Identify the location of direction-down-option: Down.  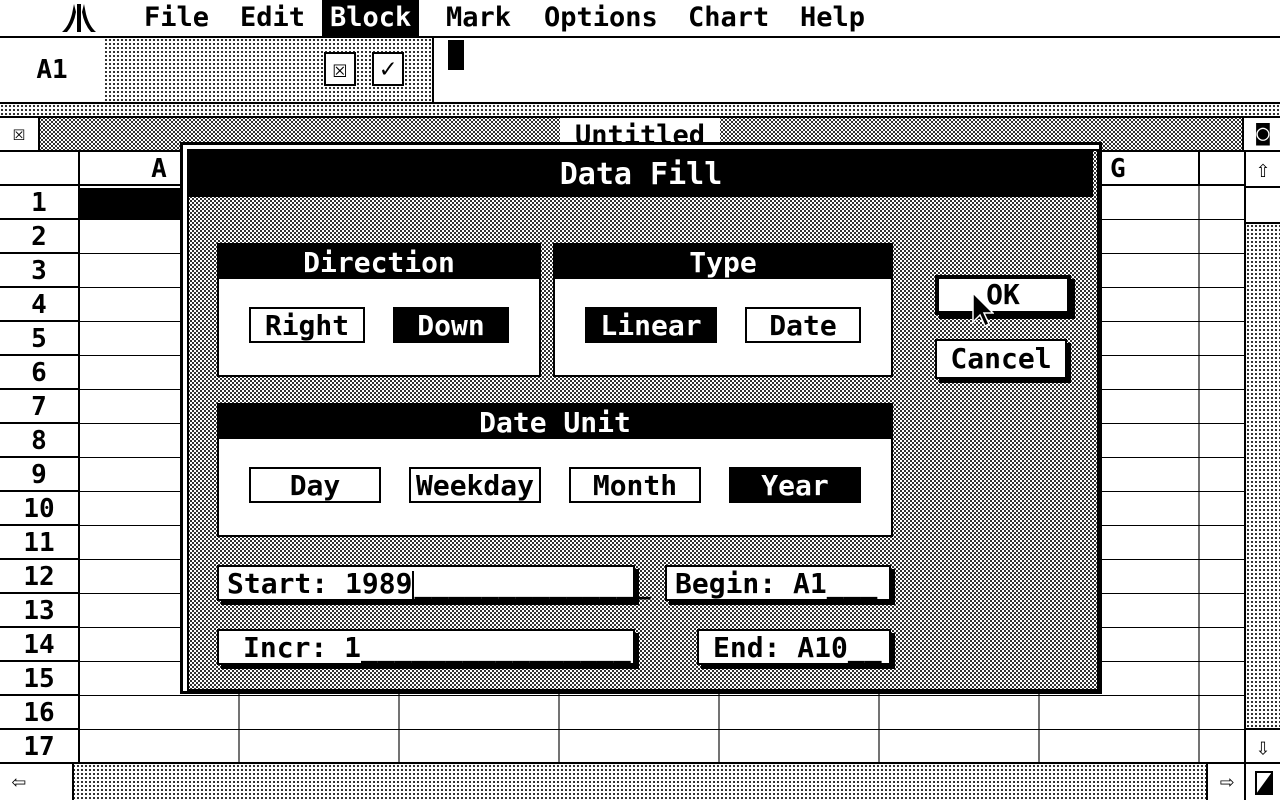
(451, 325).